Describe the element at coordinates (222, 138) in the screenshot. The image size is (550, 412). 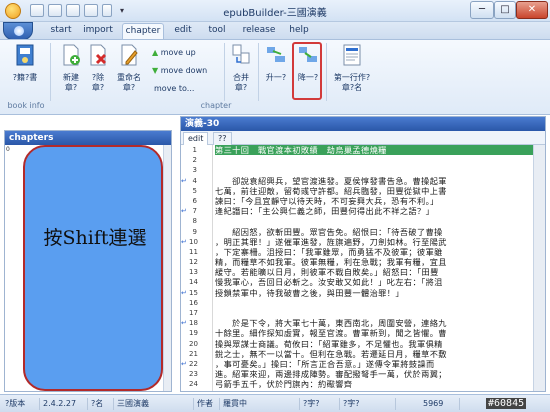
I see `editor-tab-preview: ??` at that location.